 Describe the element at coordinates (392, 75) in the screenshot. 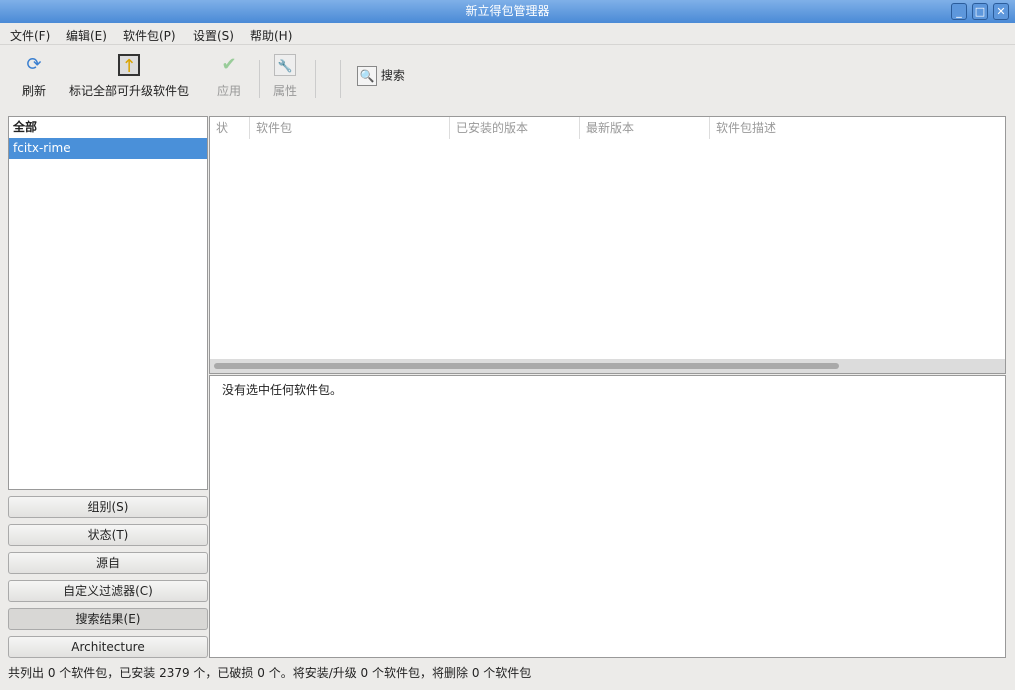

I see `search-label: 搜索` at that location.